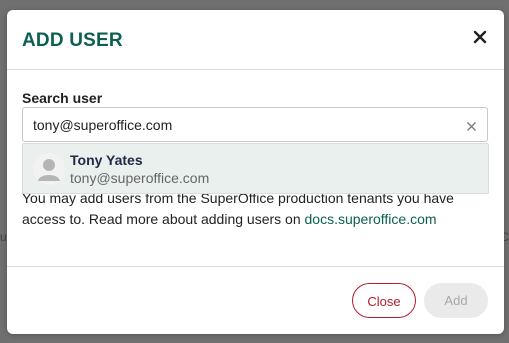 The image size is (509, 343). Describe the element at coordinates (106, 160) in the screenshot. I see `suggestion-user-name: Tony Yates` at that location.